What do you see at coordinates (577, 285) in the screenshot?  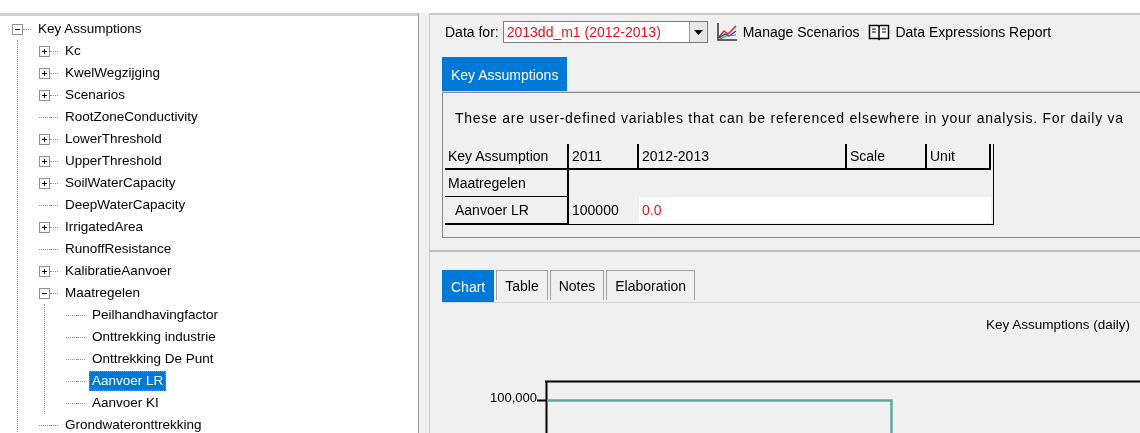 I see `tab: Notes` at bounding box center [577, 285].